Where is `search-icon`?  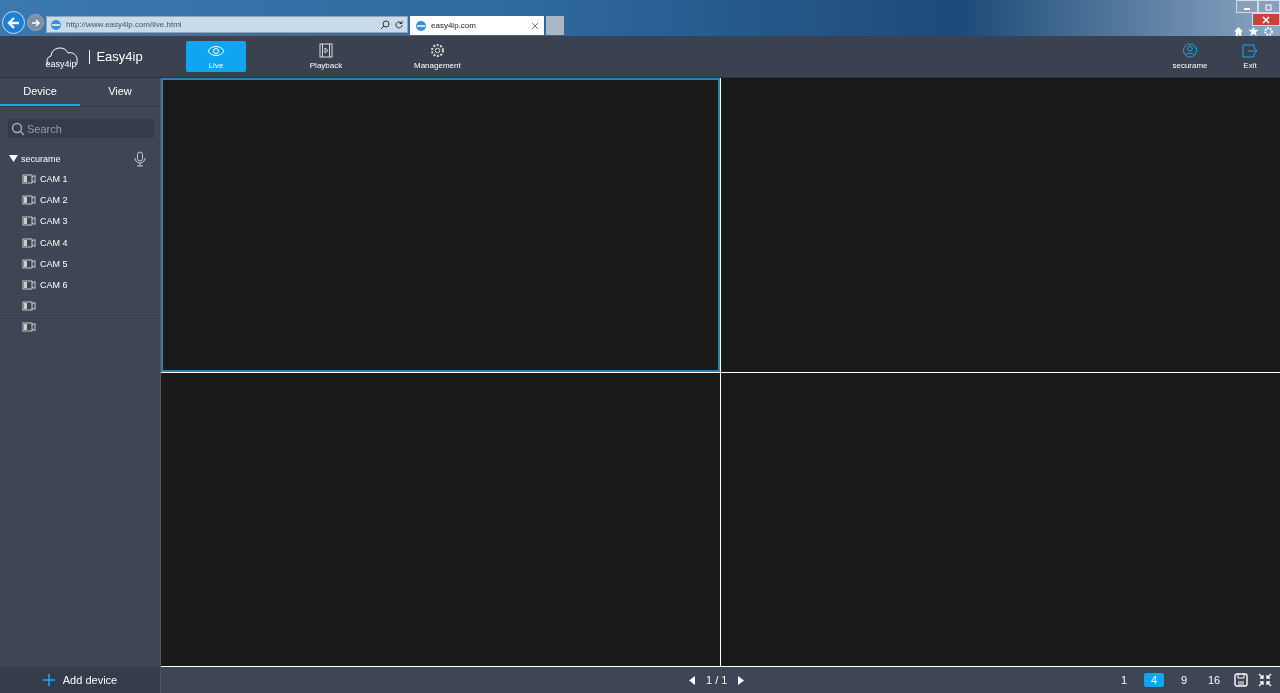
search-icon is located at coordinates (385, 24).